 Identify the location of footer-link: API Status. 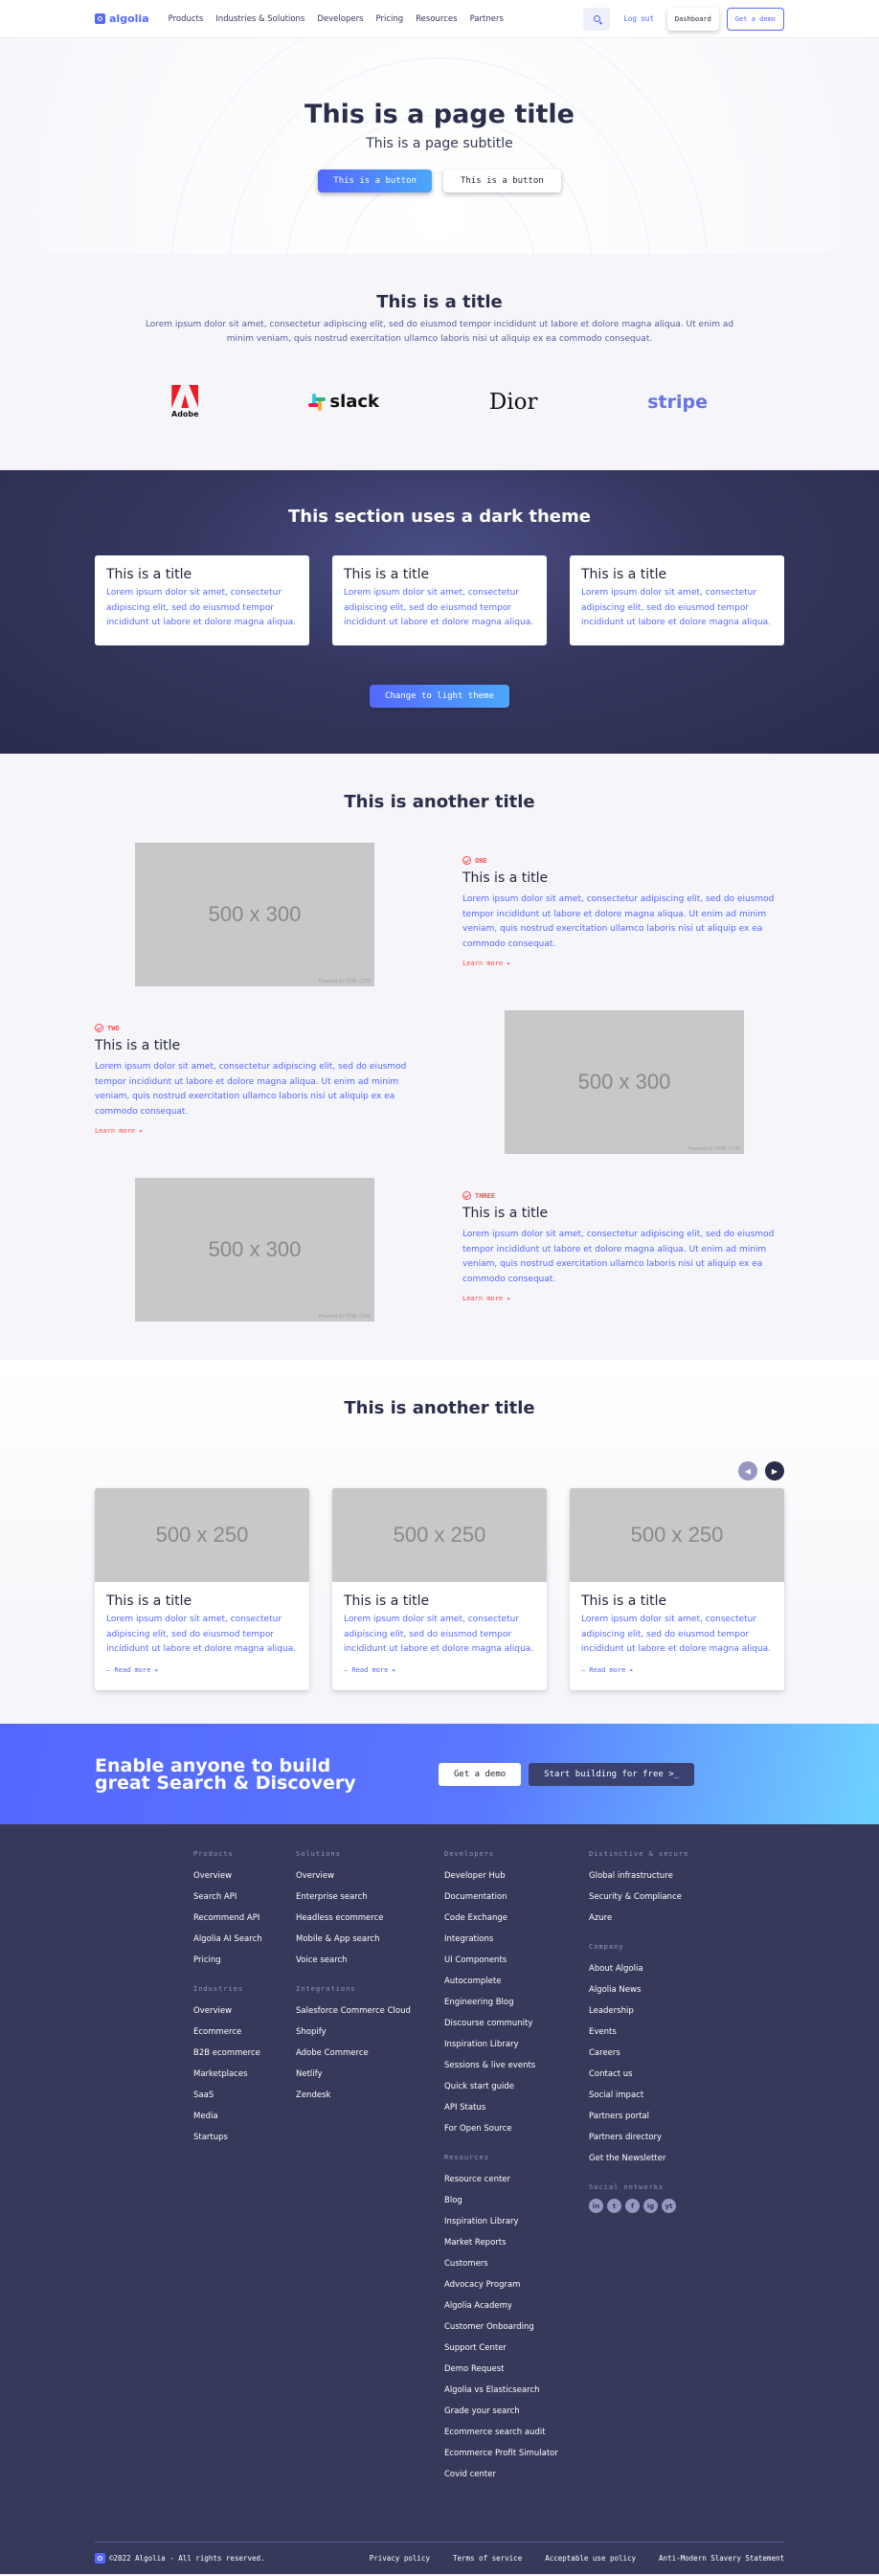
(501, 2107).